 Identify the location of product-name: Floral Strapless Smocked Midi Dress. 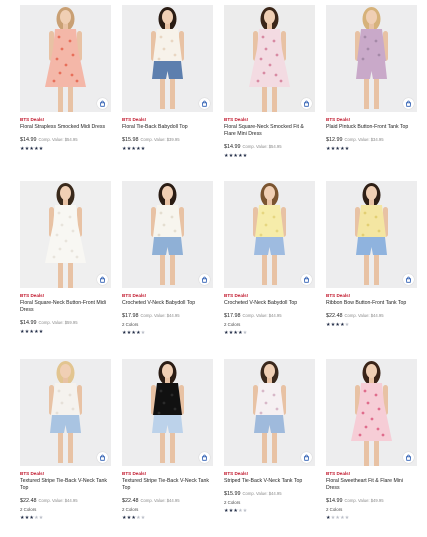
(65, 127).